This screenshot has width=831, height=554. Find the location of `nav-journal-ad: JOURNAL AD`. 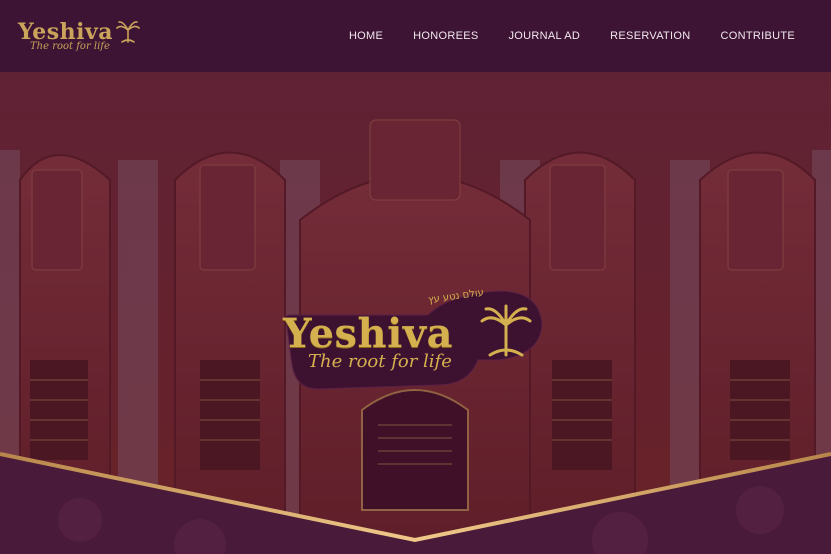

nav-journal-ad: JOURNAL AD is located at coordinates (545, 36).